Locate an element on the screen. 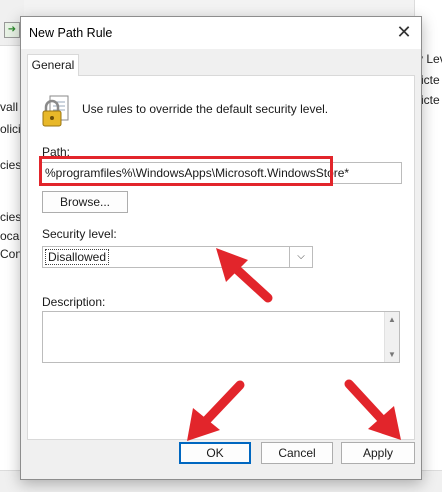  security-level-value: Disallowed is located at coordinates (77, 257).